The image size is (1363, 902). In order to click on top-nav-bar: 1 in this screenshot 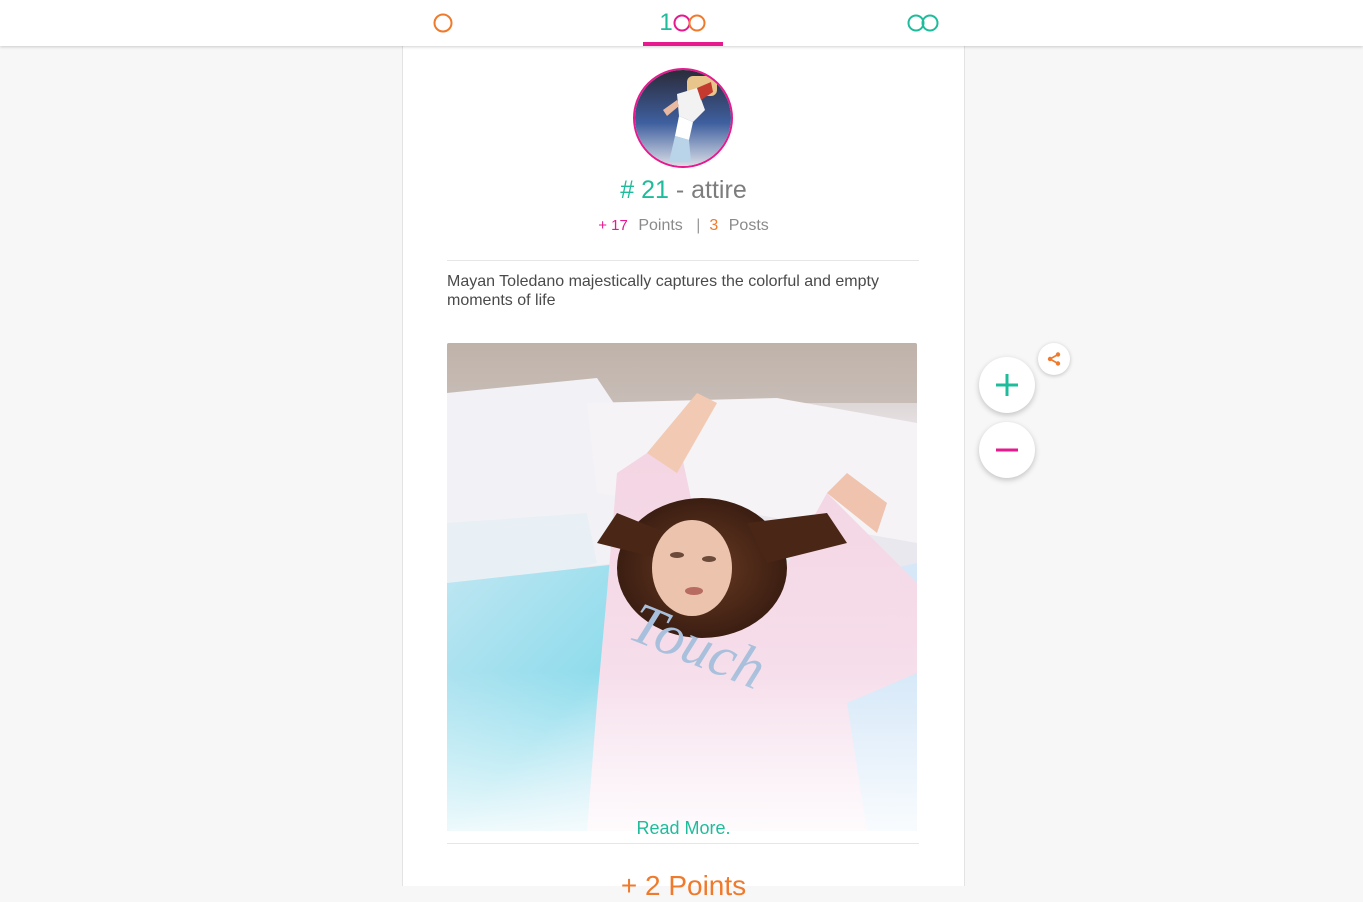, I will do `click(681, 23)`.